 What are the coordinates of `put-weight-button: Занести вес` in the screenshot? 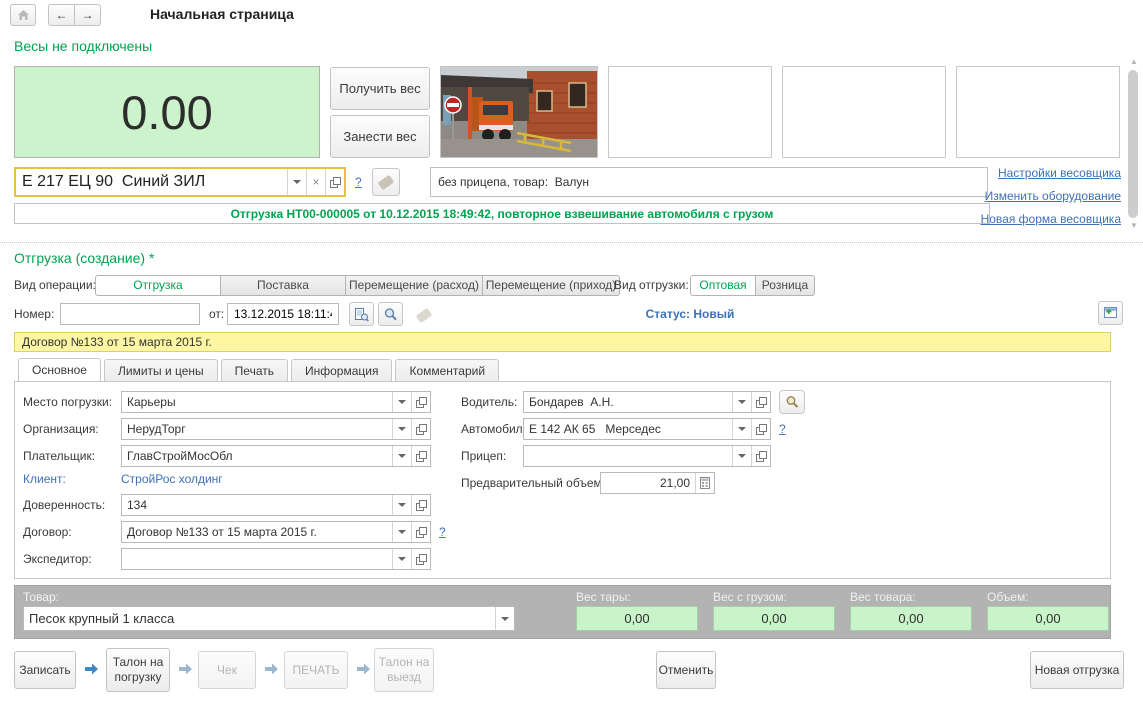 It's located at (380, 136).